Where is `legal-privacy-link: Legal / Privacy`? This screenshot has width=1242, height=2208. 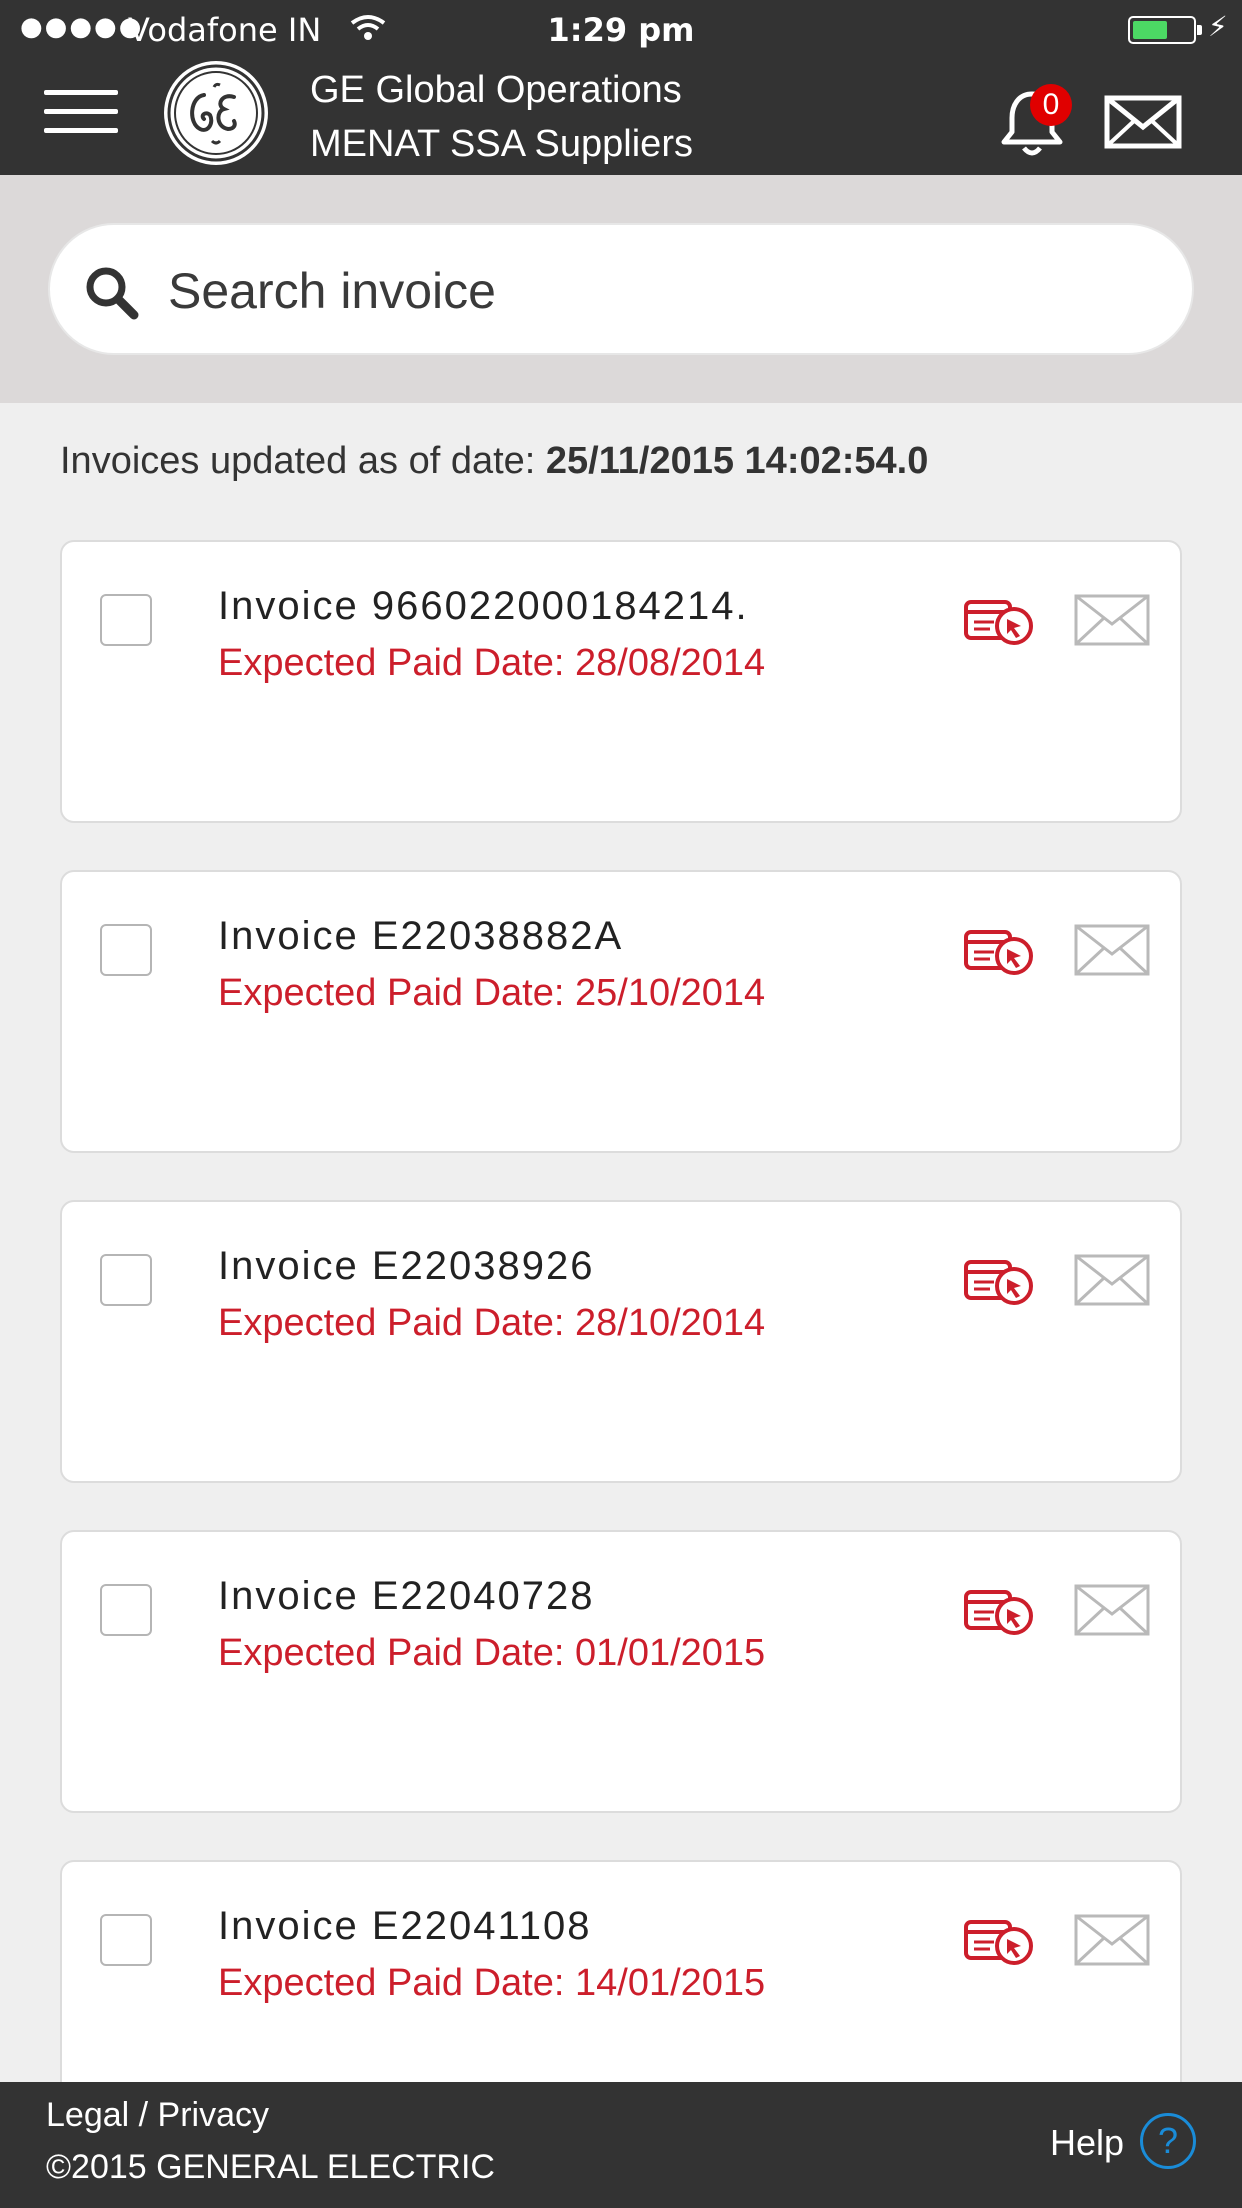
legal-privacy-link: Legal / Privacy is located at coordinates (157, 2115).